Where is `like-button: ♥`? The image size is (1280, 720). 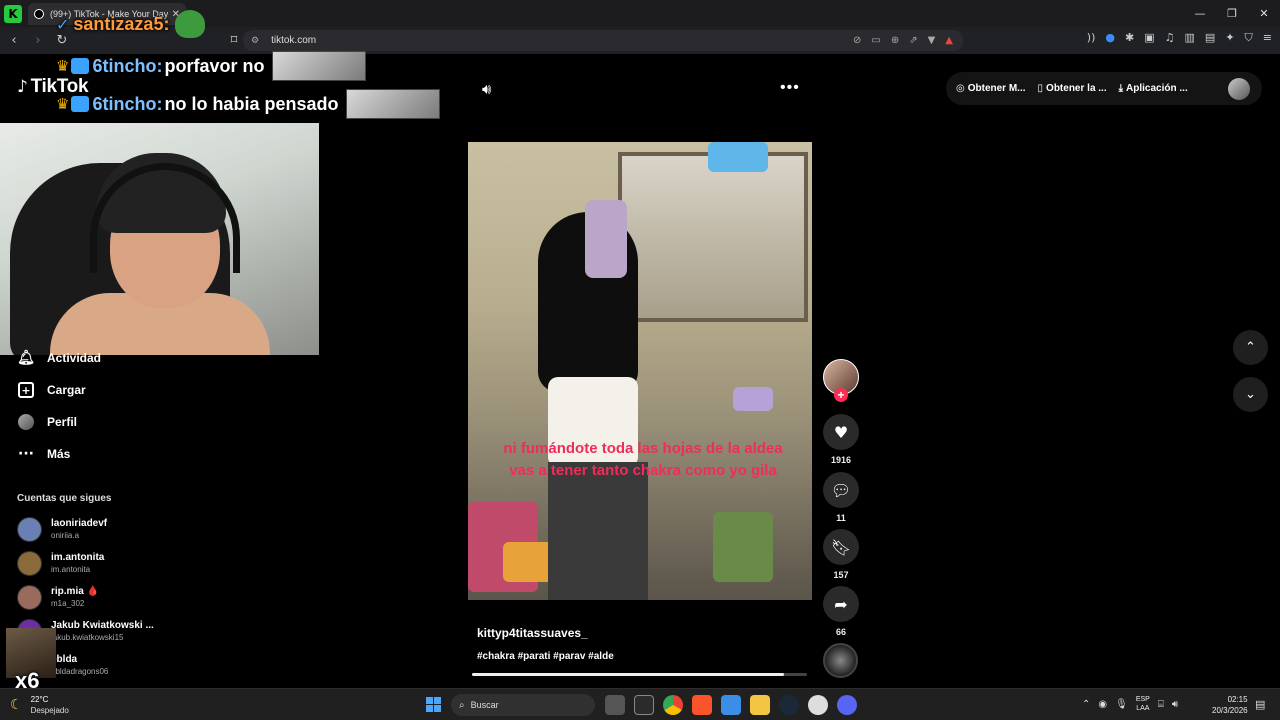
like-button: ♥ is located at coordinates (841, 432).